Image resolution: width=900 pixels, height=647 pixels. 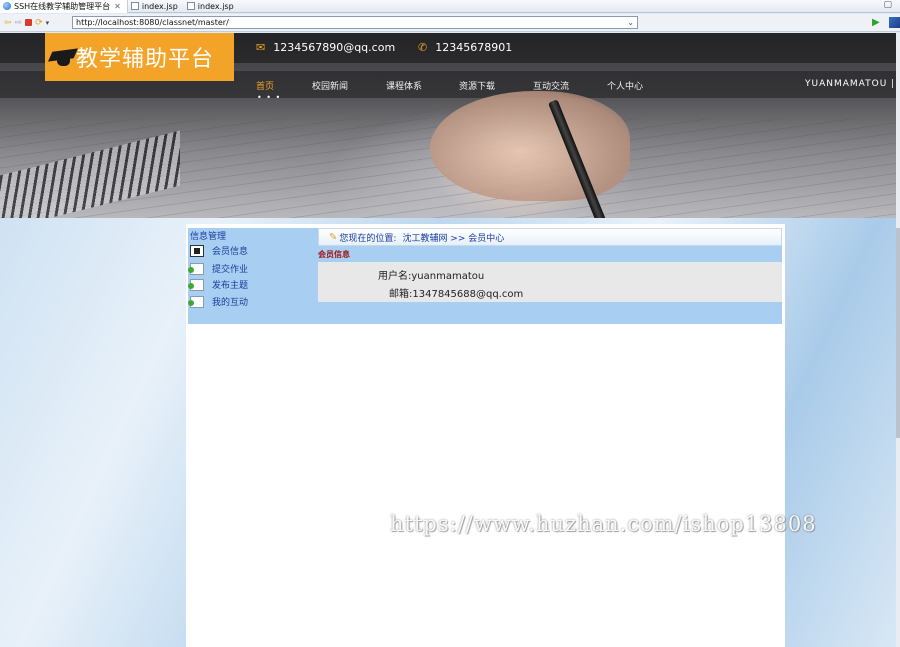 What do you see at coordinates (630, 22) in the screenshot?
I see `chevron-down-icon: ⌄` at bounding box center [630, 22].